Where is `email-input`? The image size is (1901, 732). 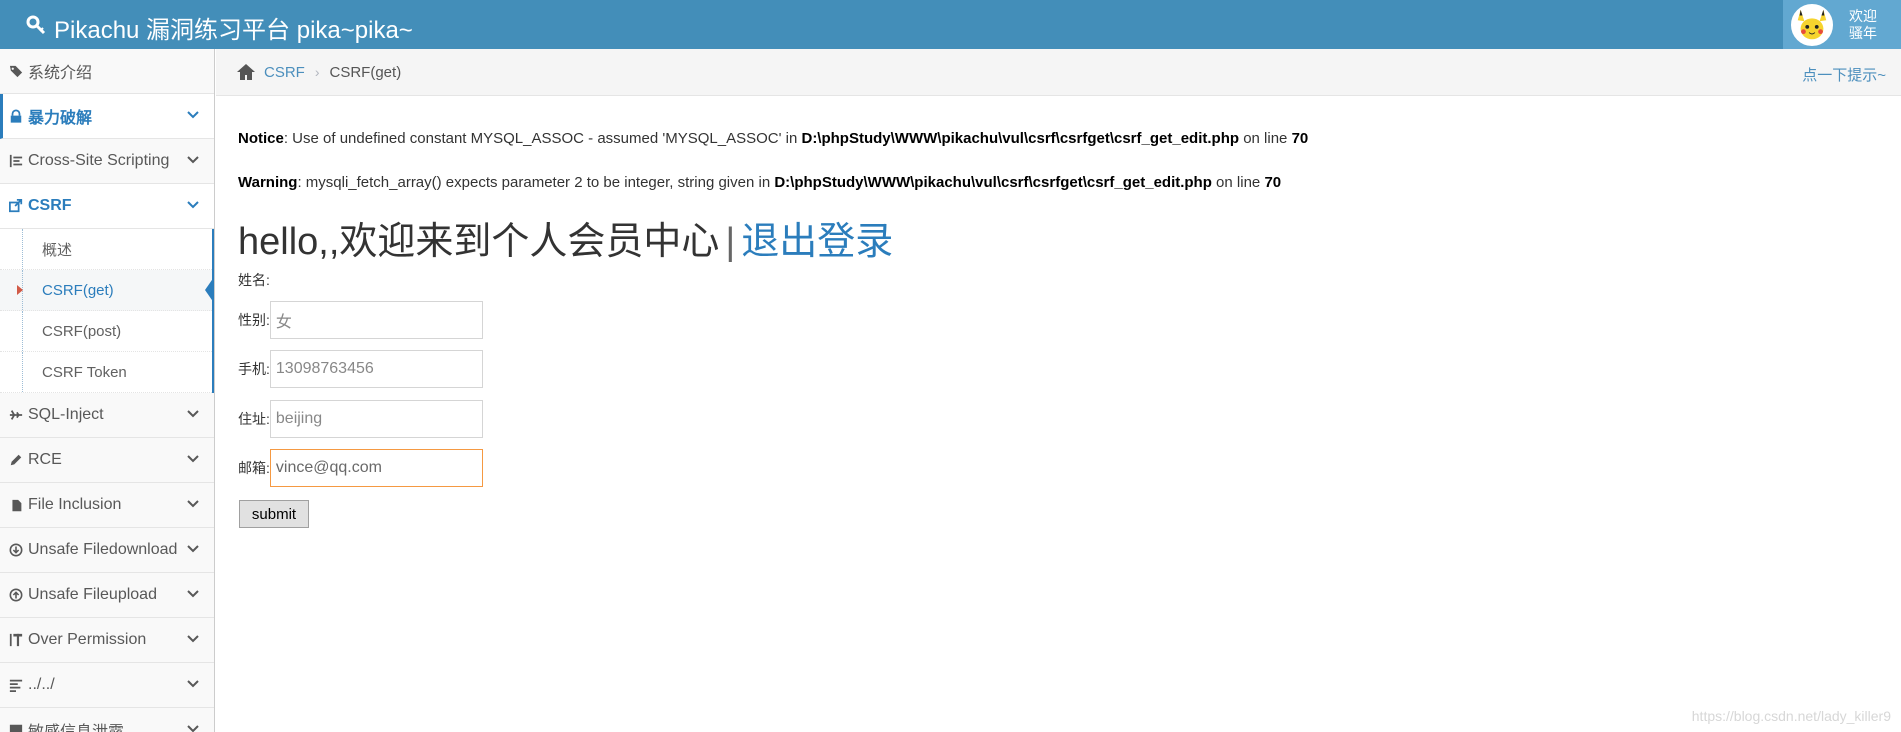
email-input is located at coordinates (376, 468).